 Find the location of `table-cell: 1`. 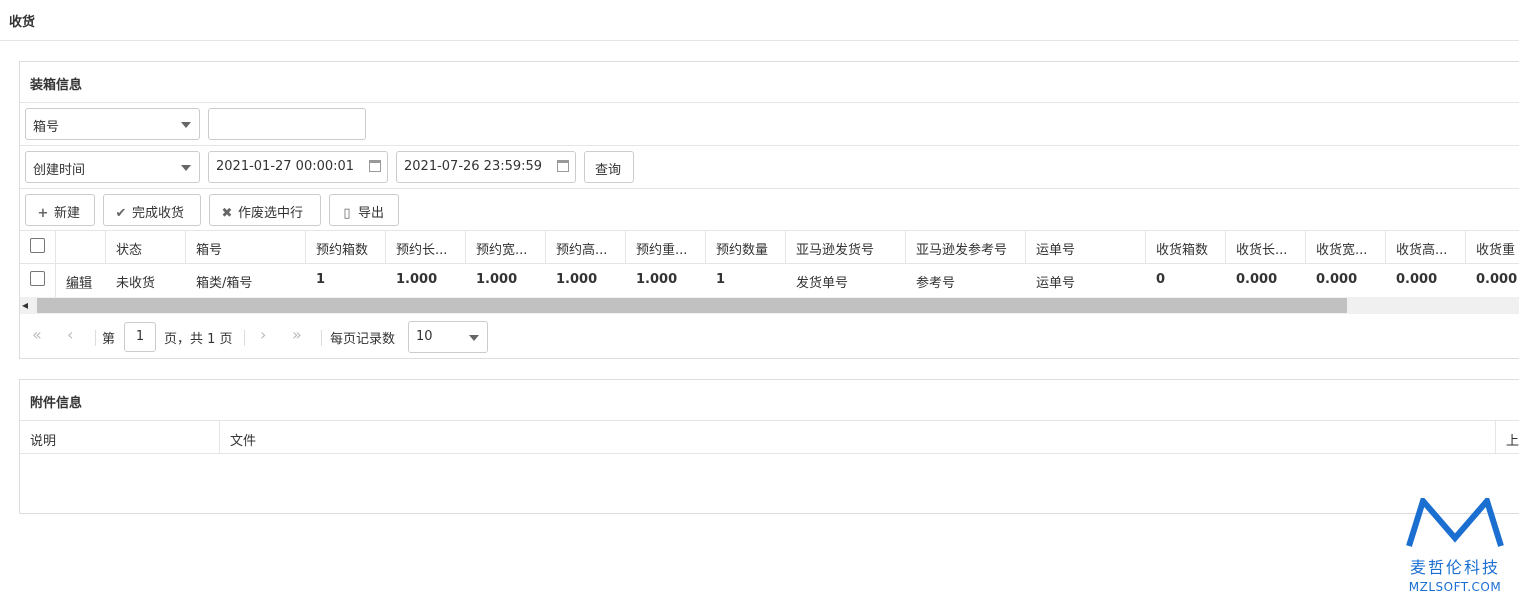

table-cell: 1 is located at coordinates (321, 279).